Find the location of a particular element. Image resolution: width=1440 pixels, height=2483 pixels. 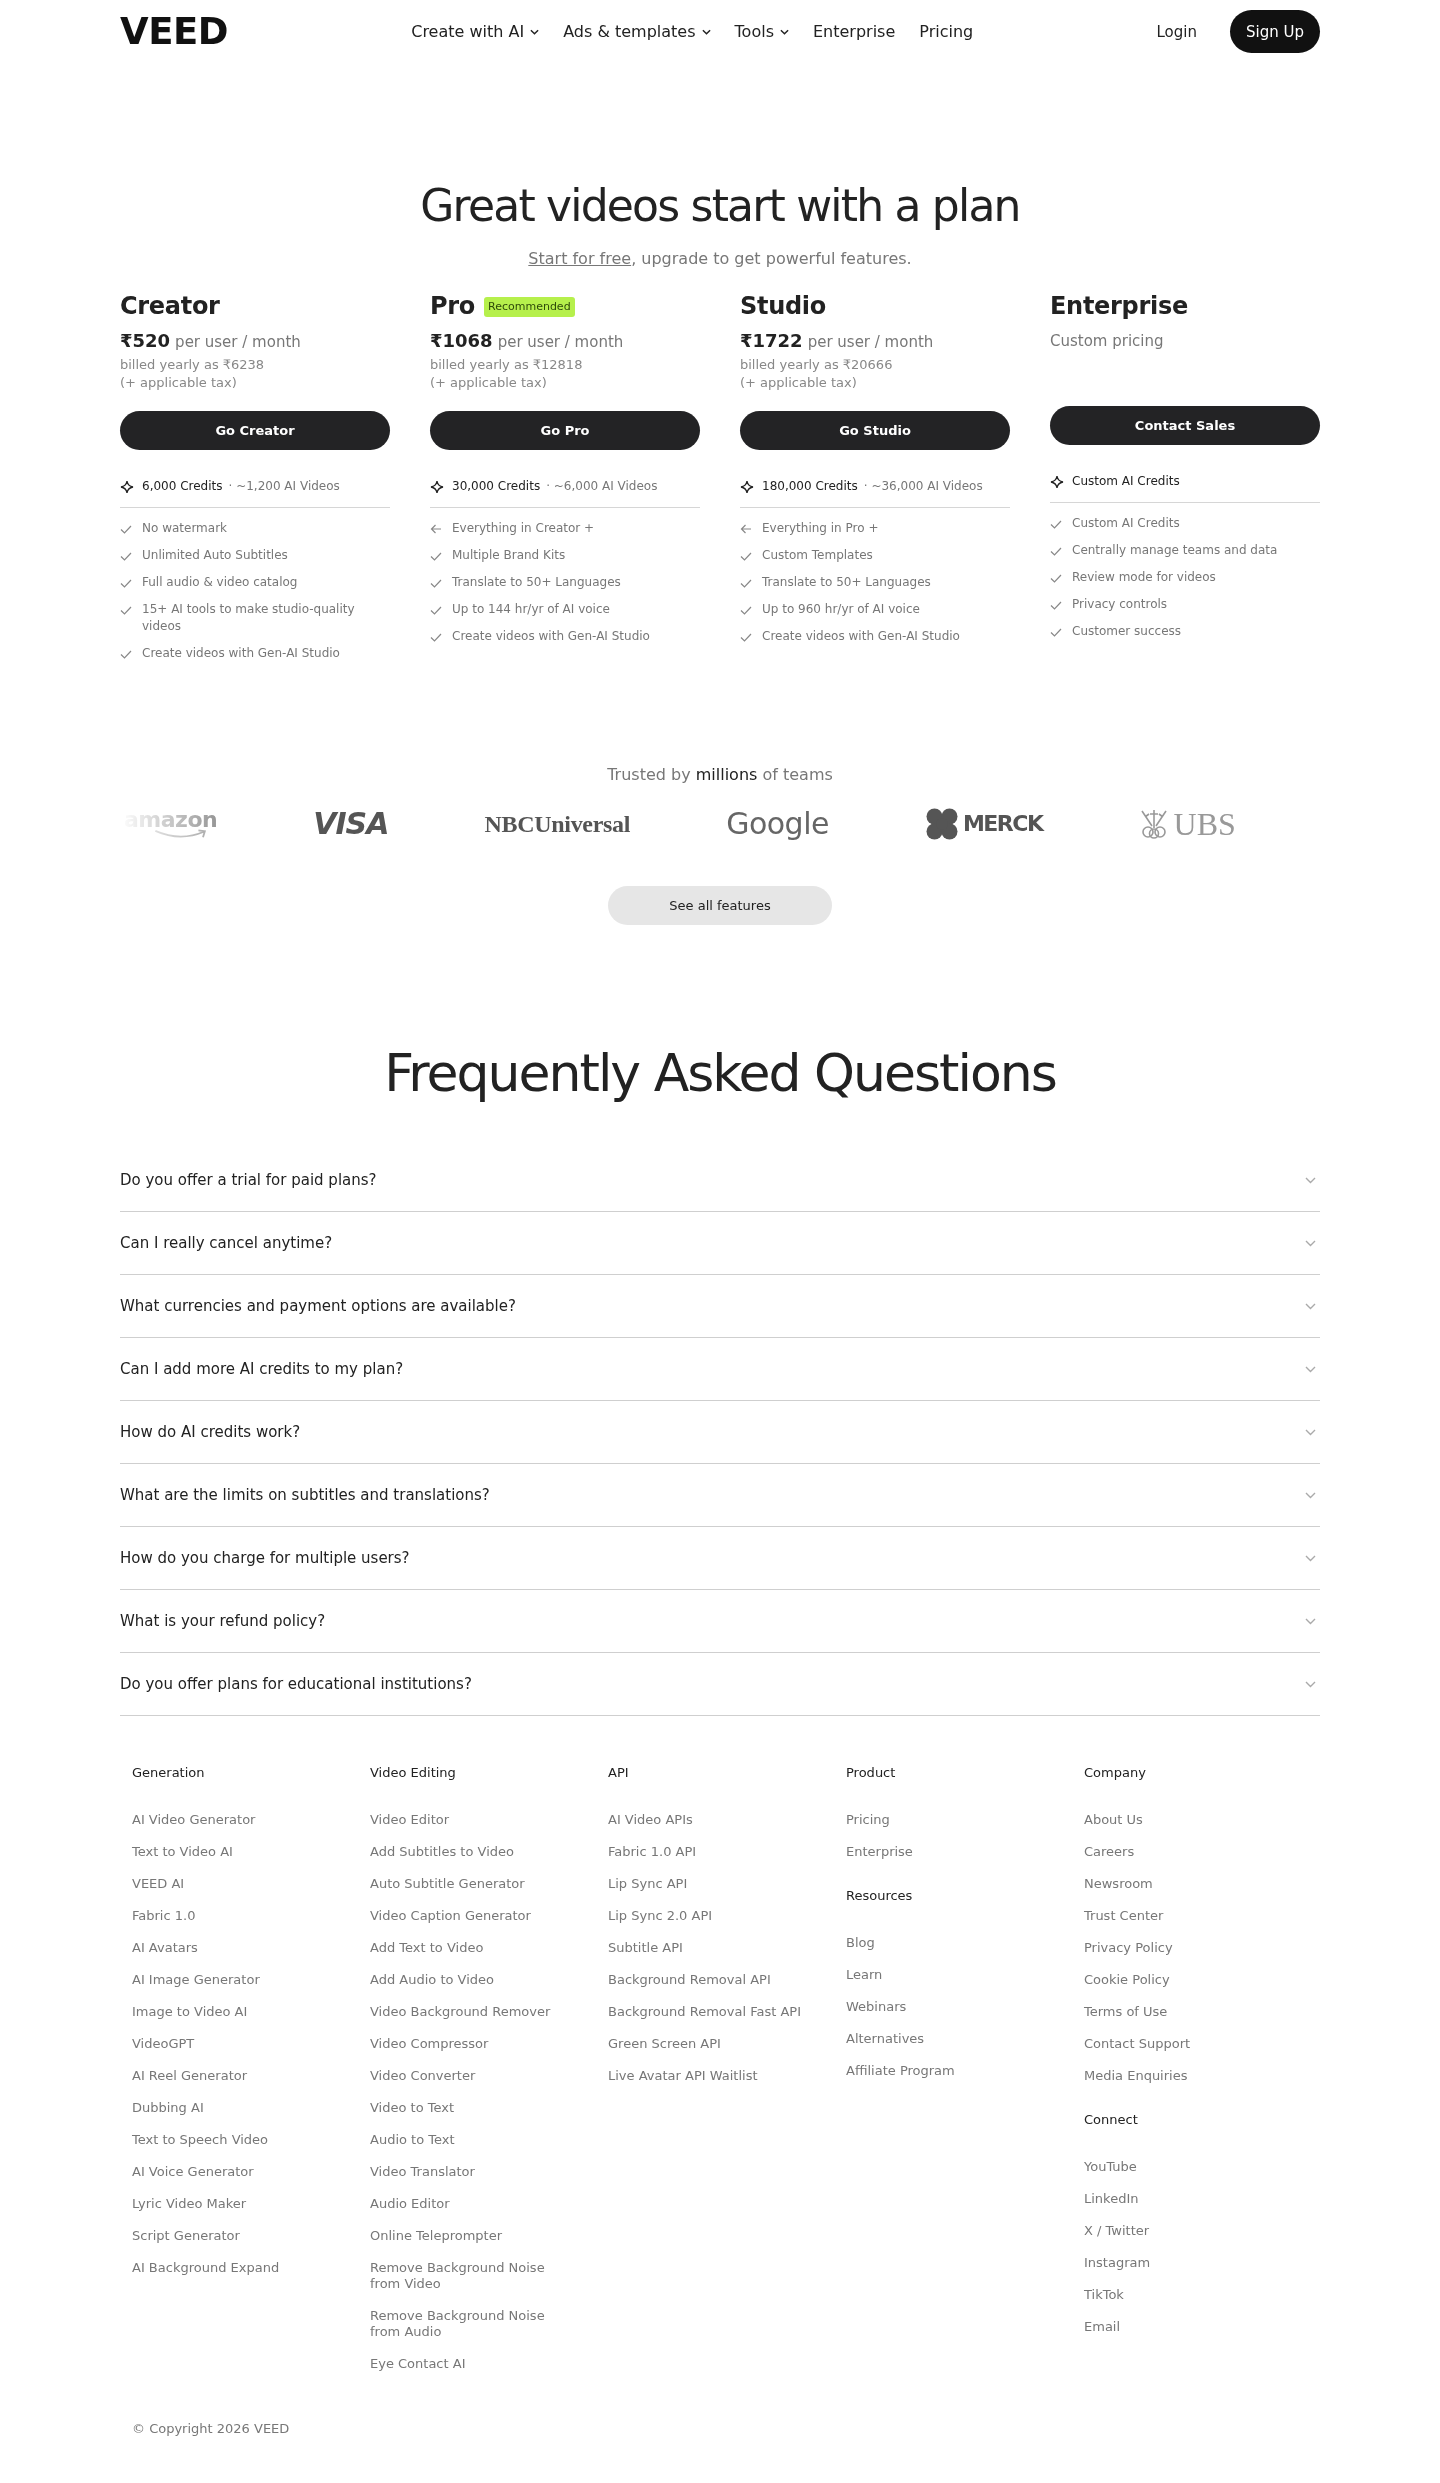

start-for-free-link: Start for free is located at coordinates (580, 258).